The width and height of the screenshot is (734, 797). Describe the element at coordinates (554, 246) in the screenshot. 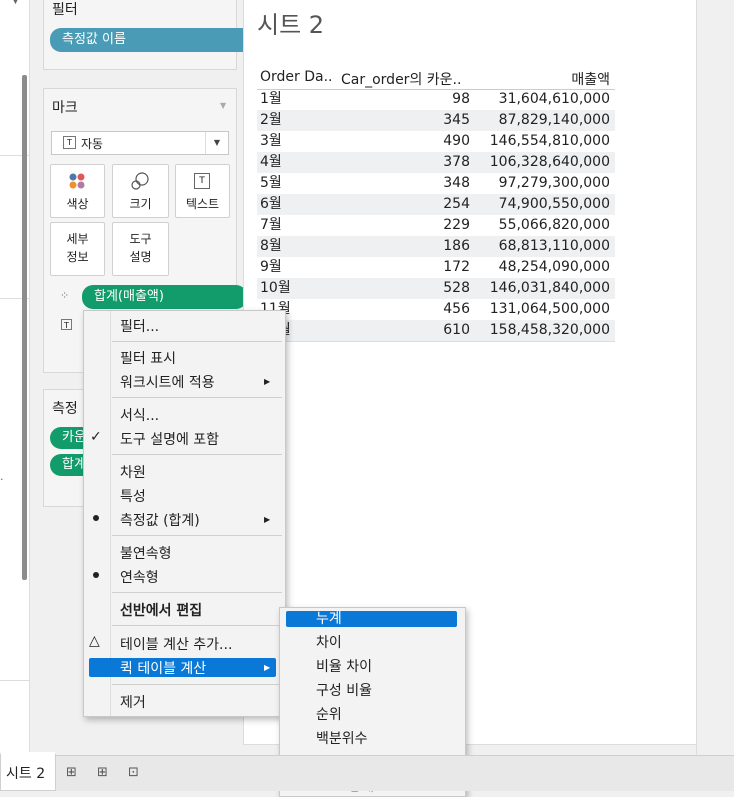

I see `cell-sales: 68,813,110,000` at that location.